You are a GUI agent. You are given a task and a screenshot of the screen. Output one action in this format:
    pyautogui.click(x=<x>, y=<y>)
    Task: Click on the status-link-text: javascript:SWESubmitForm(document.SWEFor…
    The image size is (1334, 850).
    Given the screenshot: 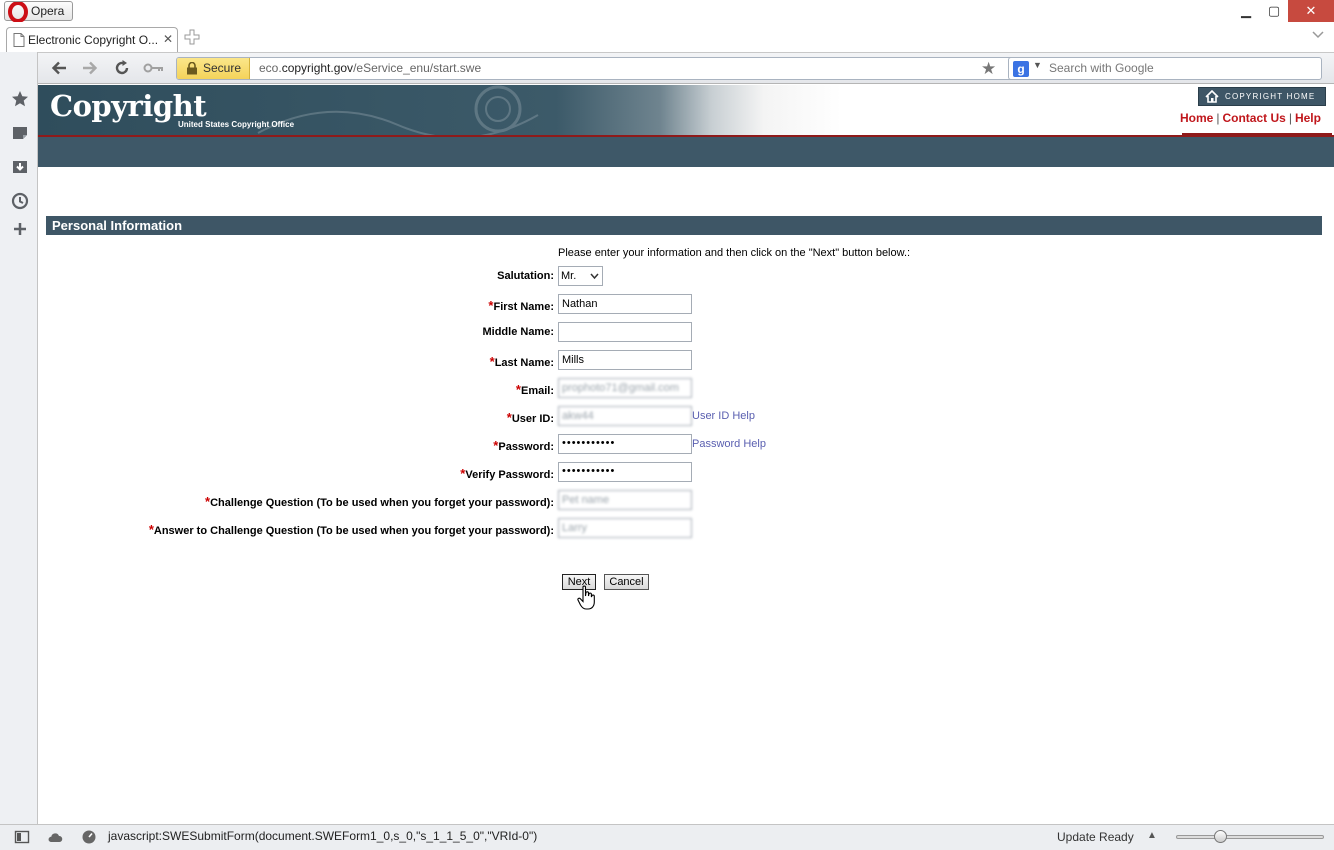 What is the action you would take?
    pyautogui.click(x=323, y=836)
    